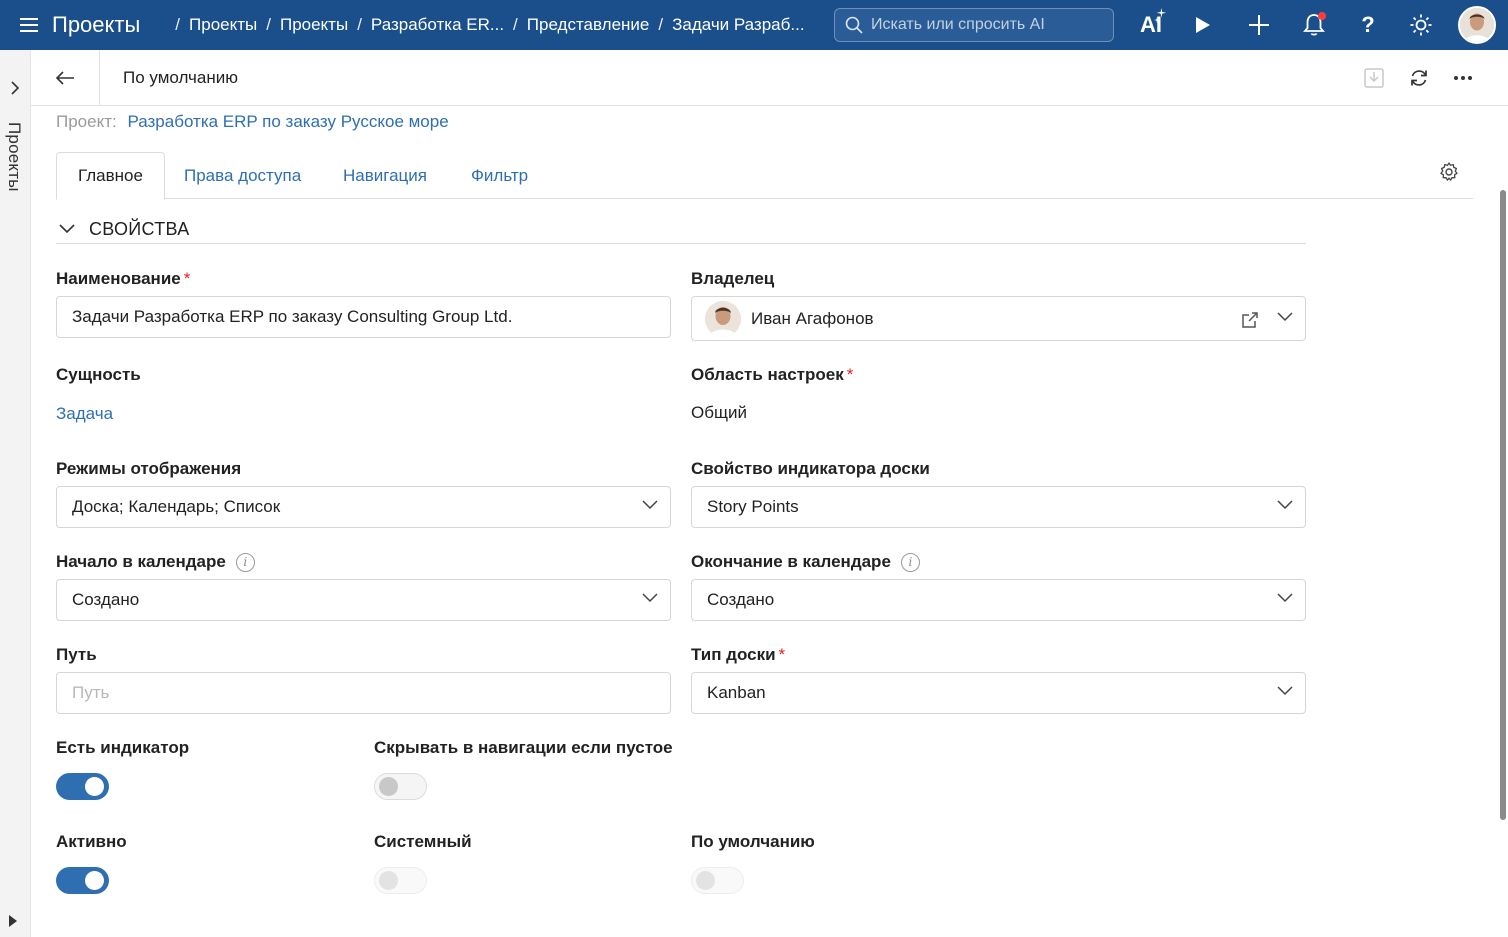  What do you see at coordinates (1421, 25) in the screenshot?
I see `theme-sun-icon` at bounding box center [1421, 25].